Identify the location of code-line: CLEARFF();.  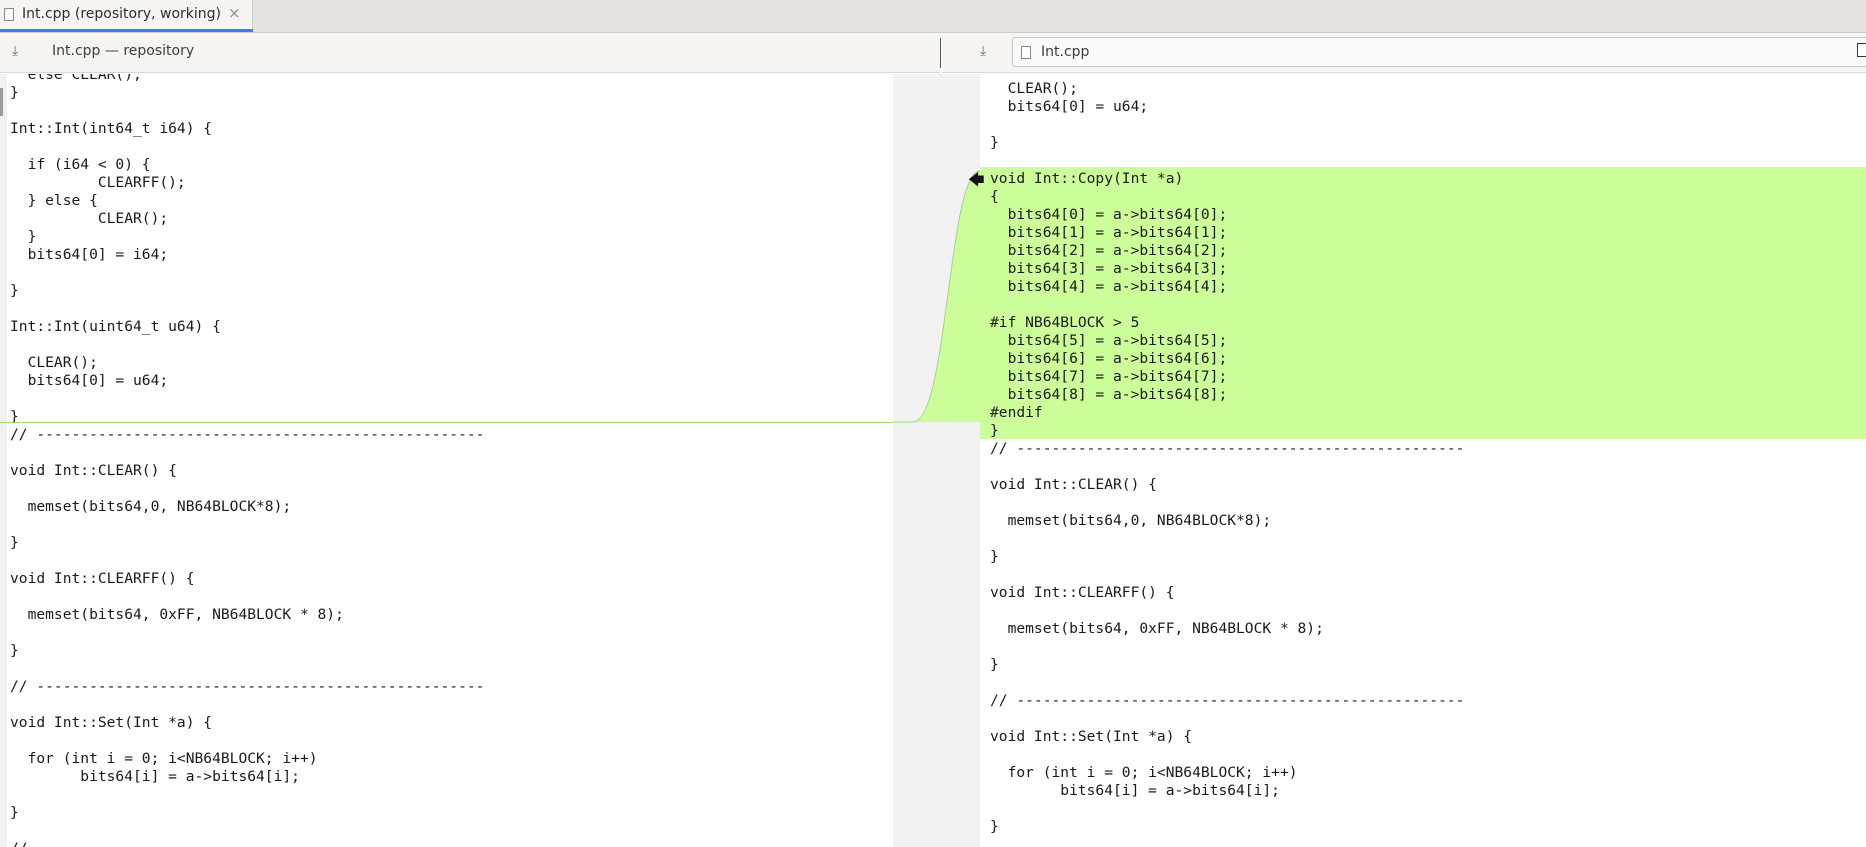
(98, 182).